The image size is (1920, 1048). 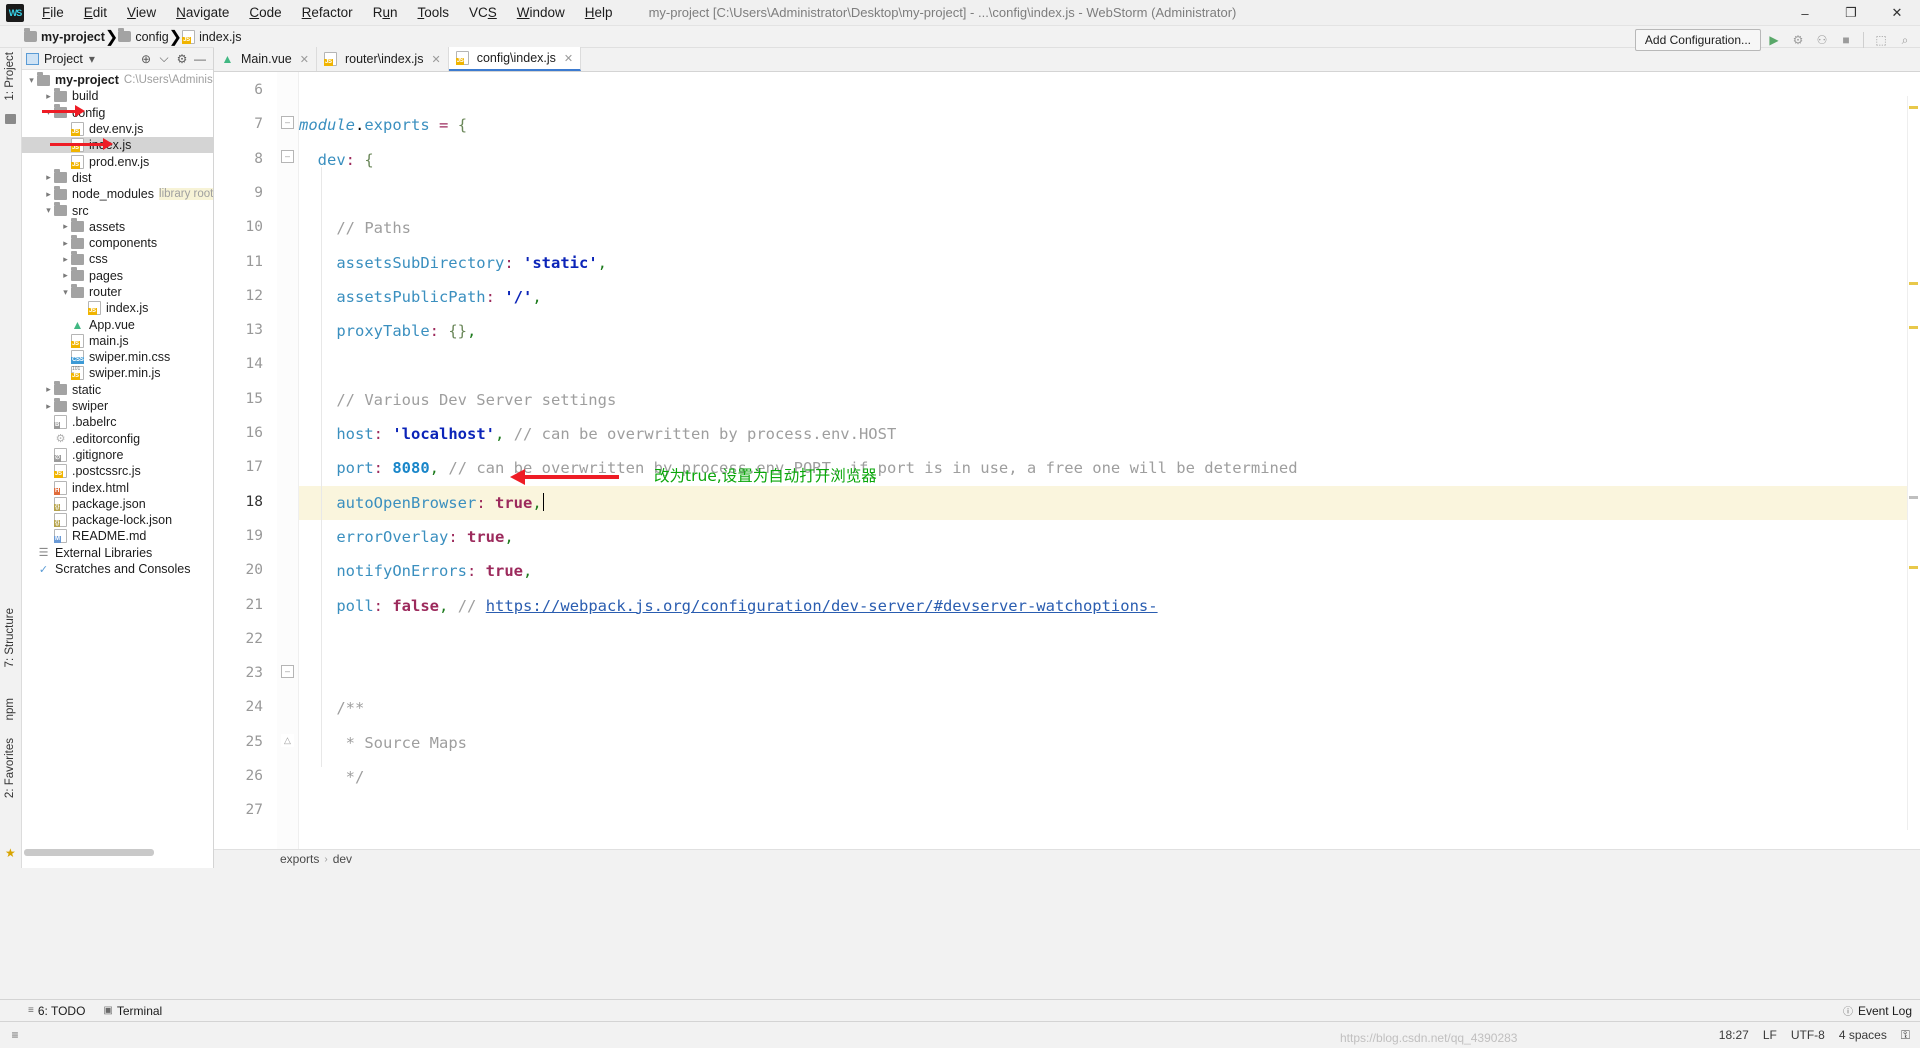 I want to click on collapse-all-icon: ⌵, so click(x=164, y=59).